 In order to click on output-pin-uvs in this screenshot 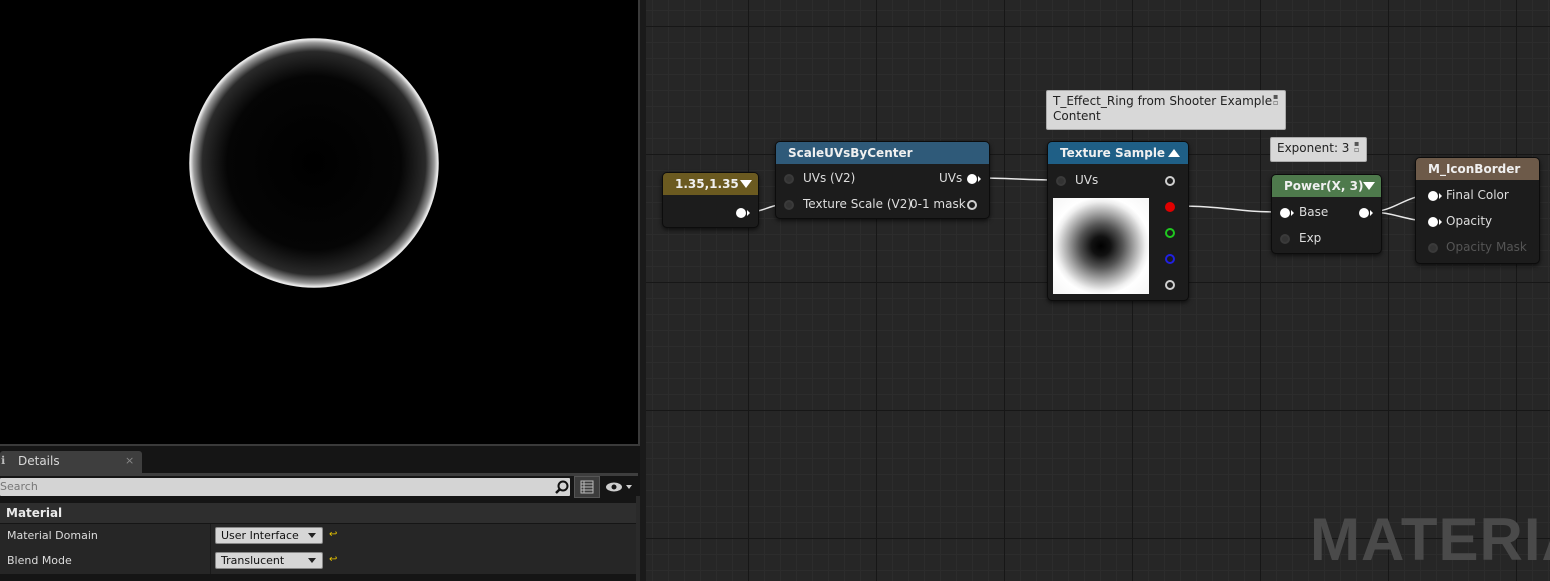, I will do `click(974, 179)`.